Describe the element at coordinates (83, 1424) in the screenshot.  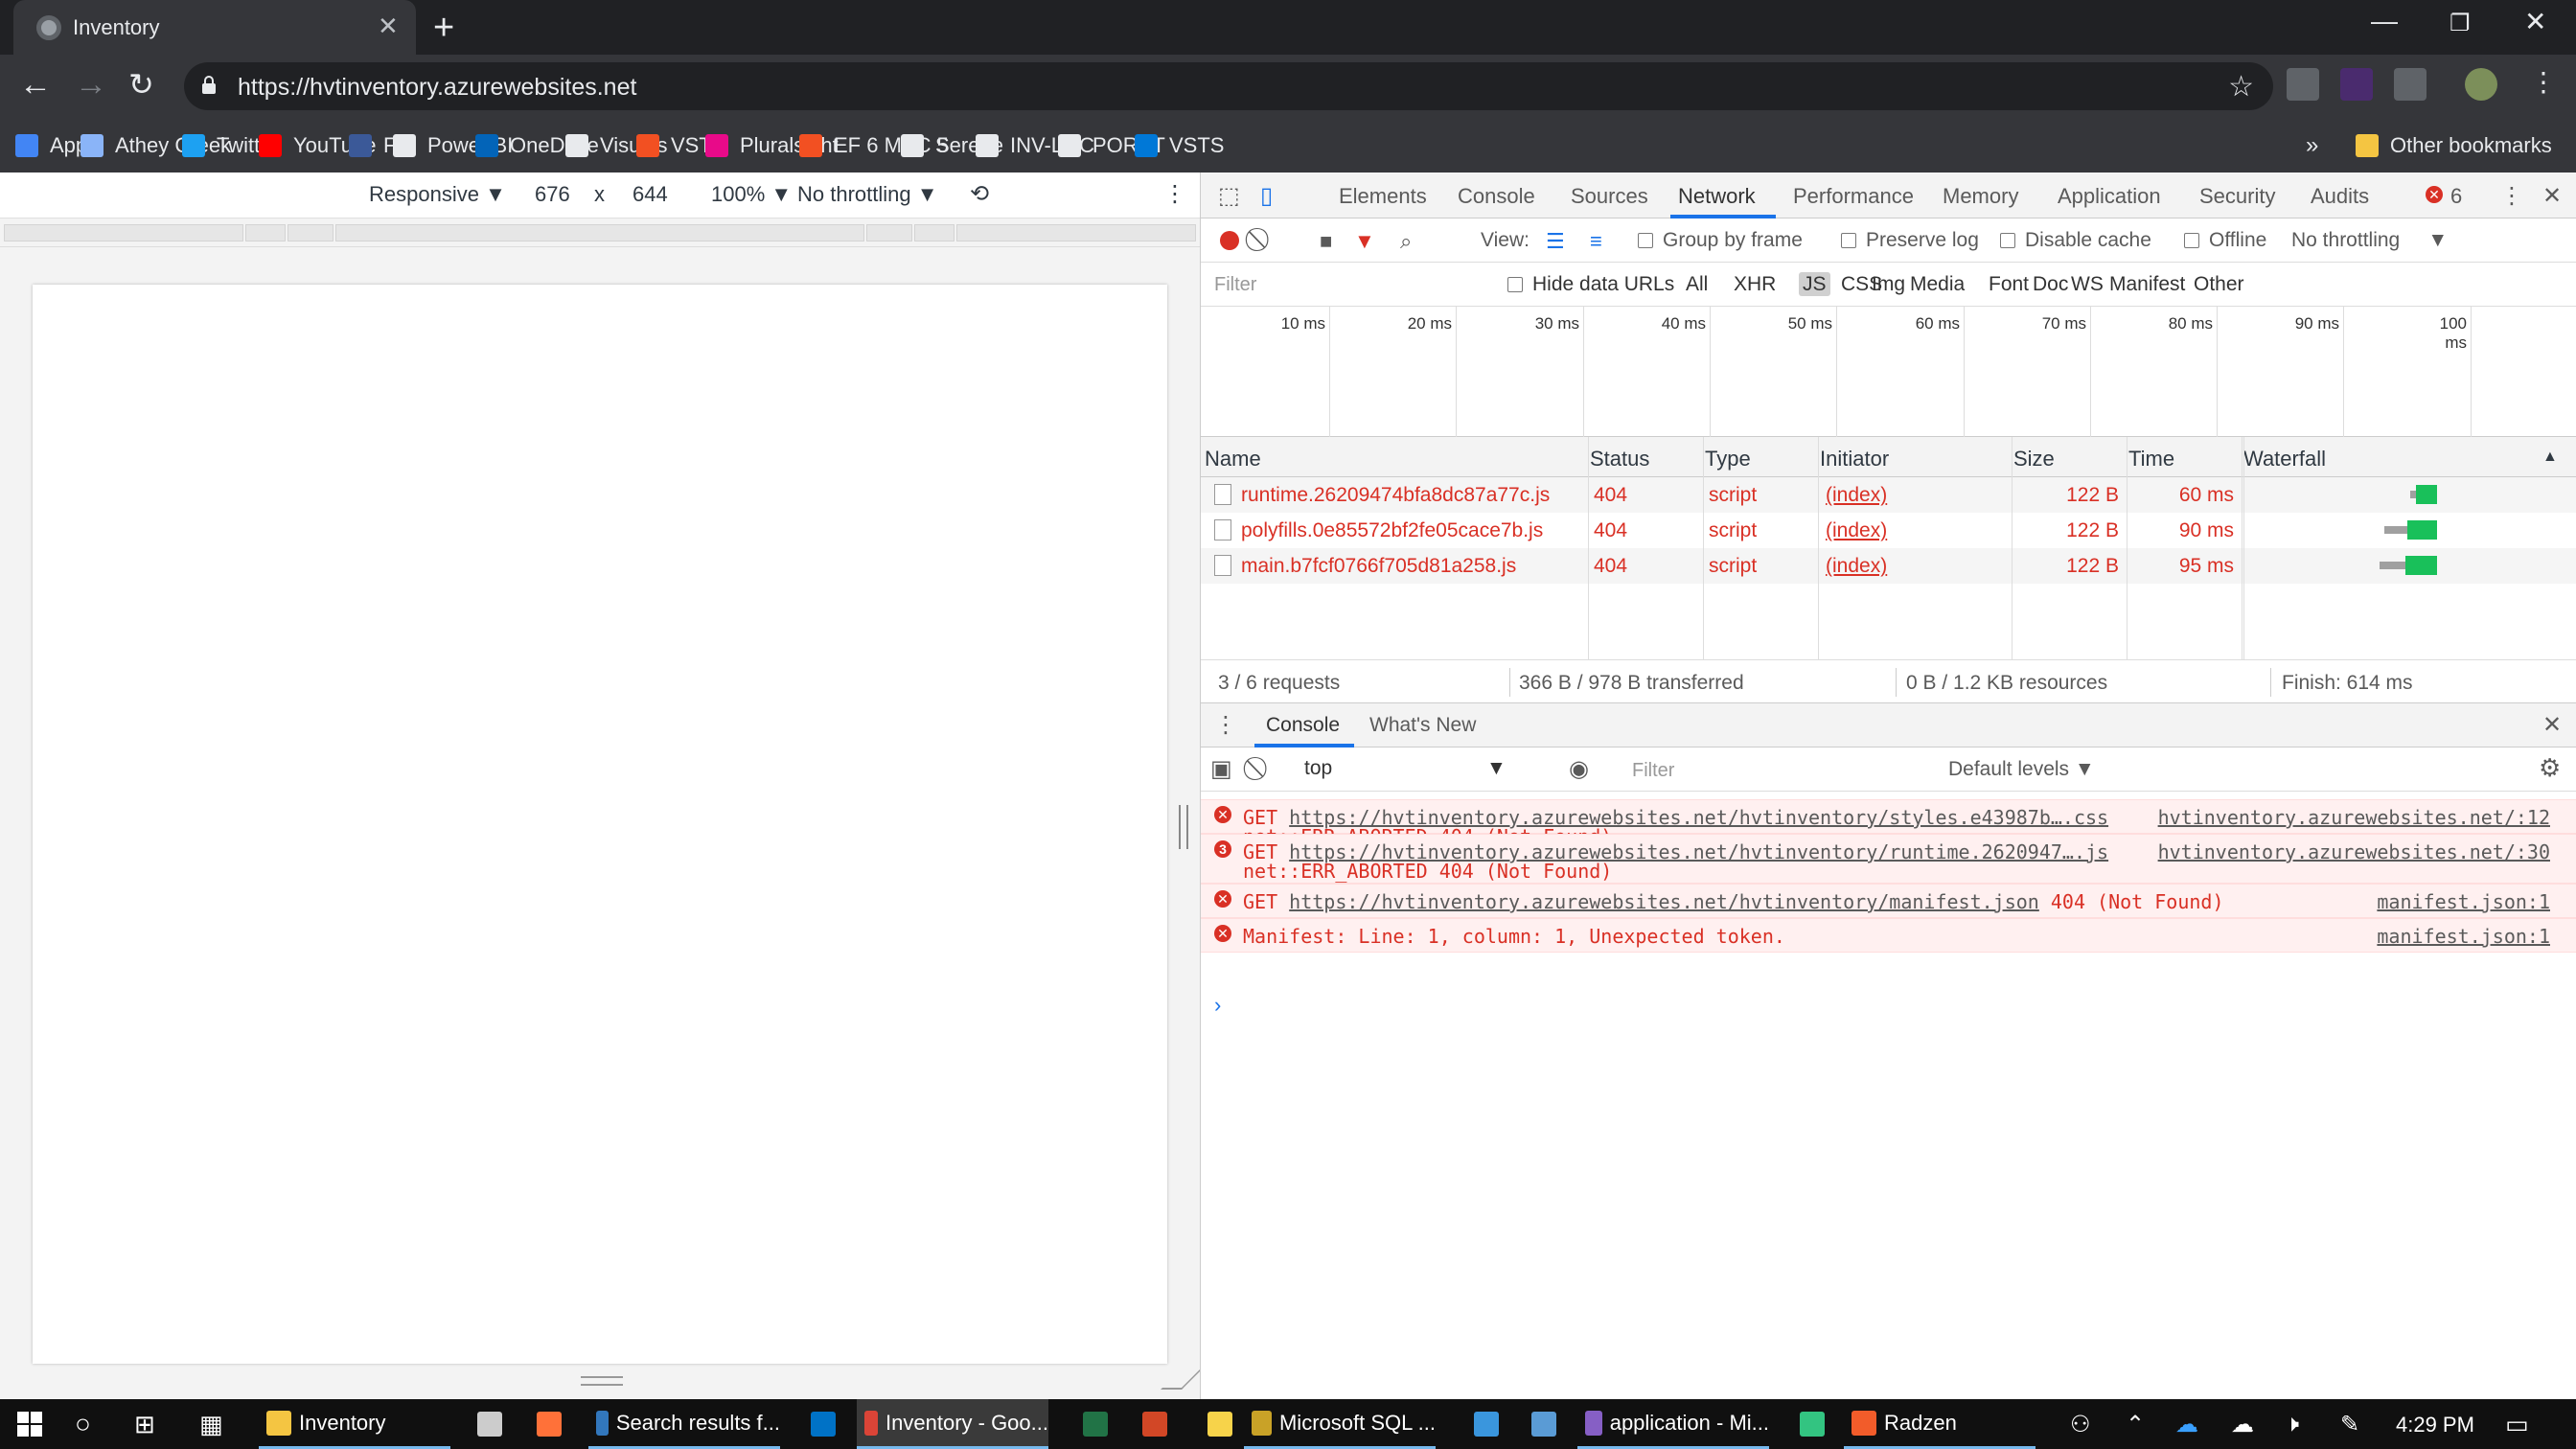
I see `cortana-search-icon: ○` at that location.